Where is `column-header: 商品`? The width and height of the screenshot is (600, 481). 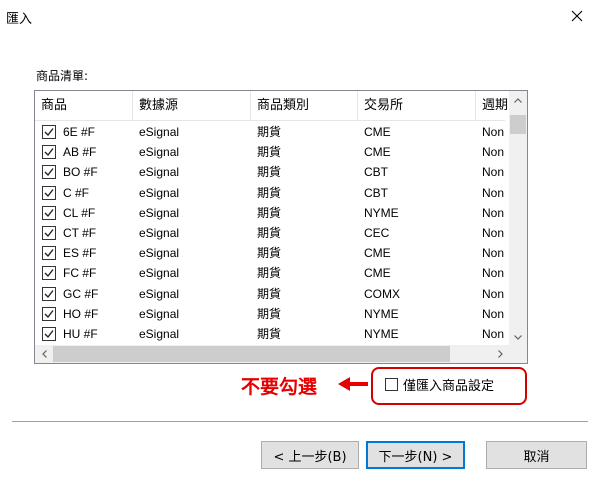 column-header: 商品 is located at coordinates (84, 106).